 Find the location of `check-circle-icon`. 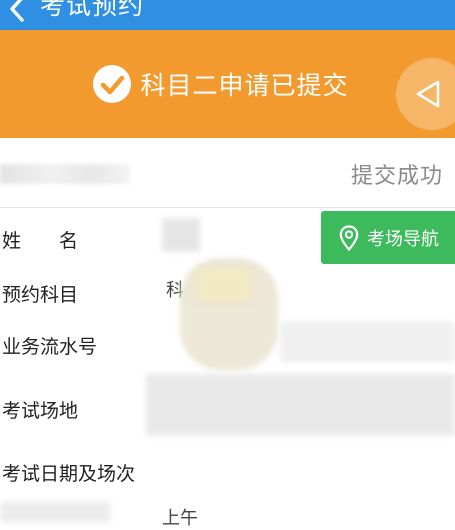

check-circle-icon is located at coordinates (112, 84).